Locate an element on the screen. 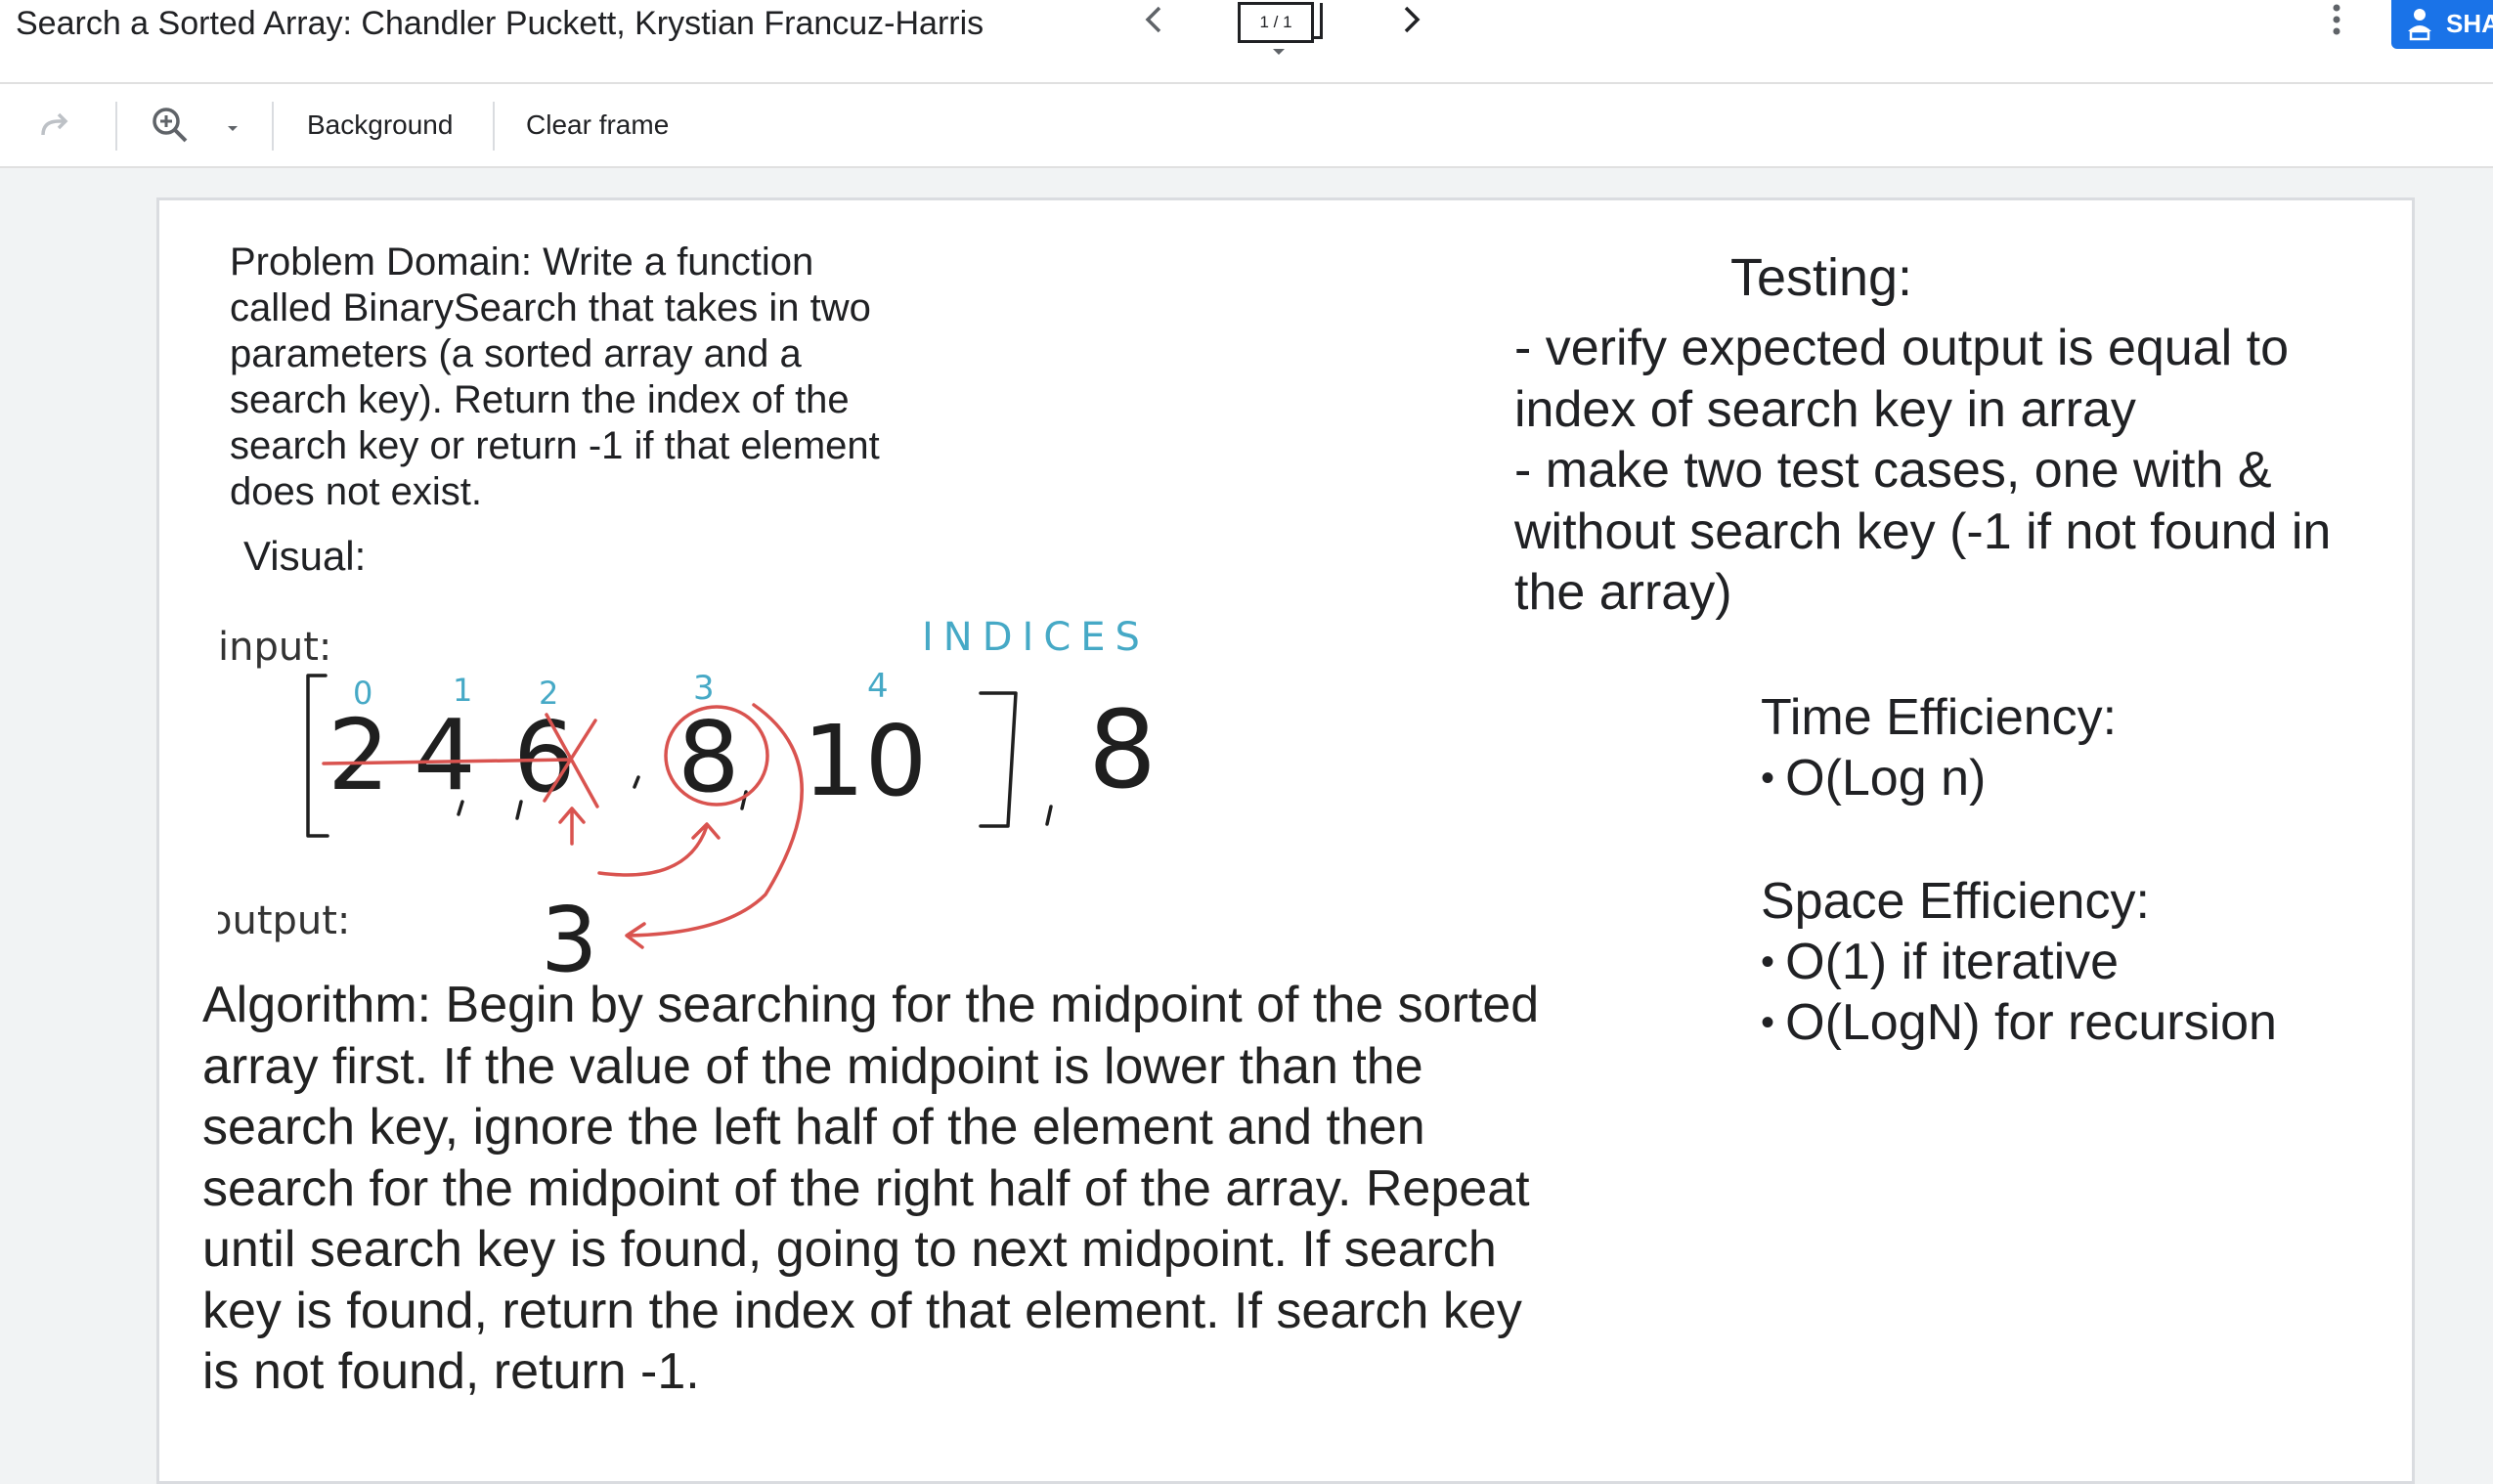 This screenshot has width=2493, height=1484. space-efficiency-heading: Space Efficiency: is located at coordinates (1955, 901).